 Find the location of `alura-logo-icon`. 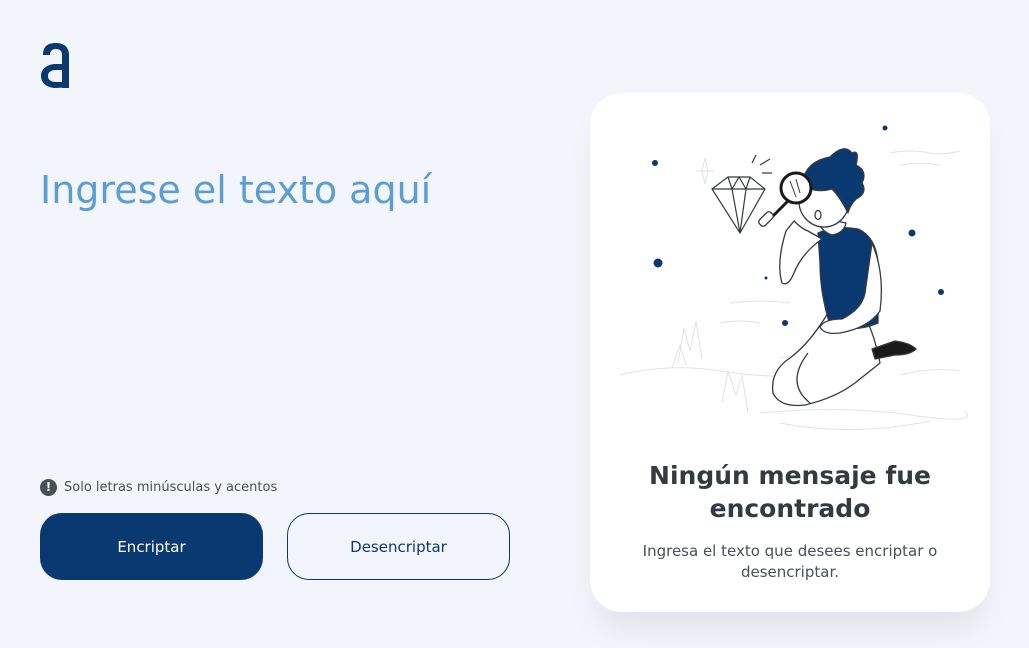

alura-logo-icon is located at coordinates (55, 65).